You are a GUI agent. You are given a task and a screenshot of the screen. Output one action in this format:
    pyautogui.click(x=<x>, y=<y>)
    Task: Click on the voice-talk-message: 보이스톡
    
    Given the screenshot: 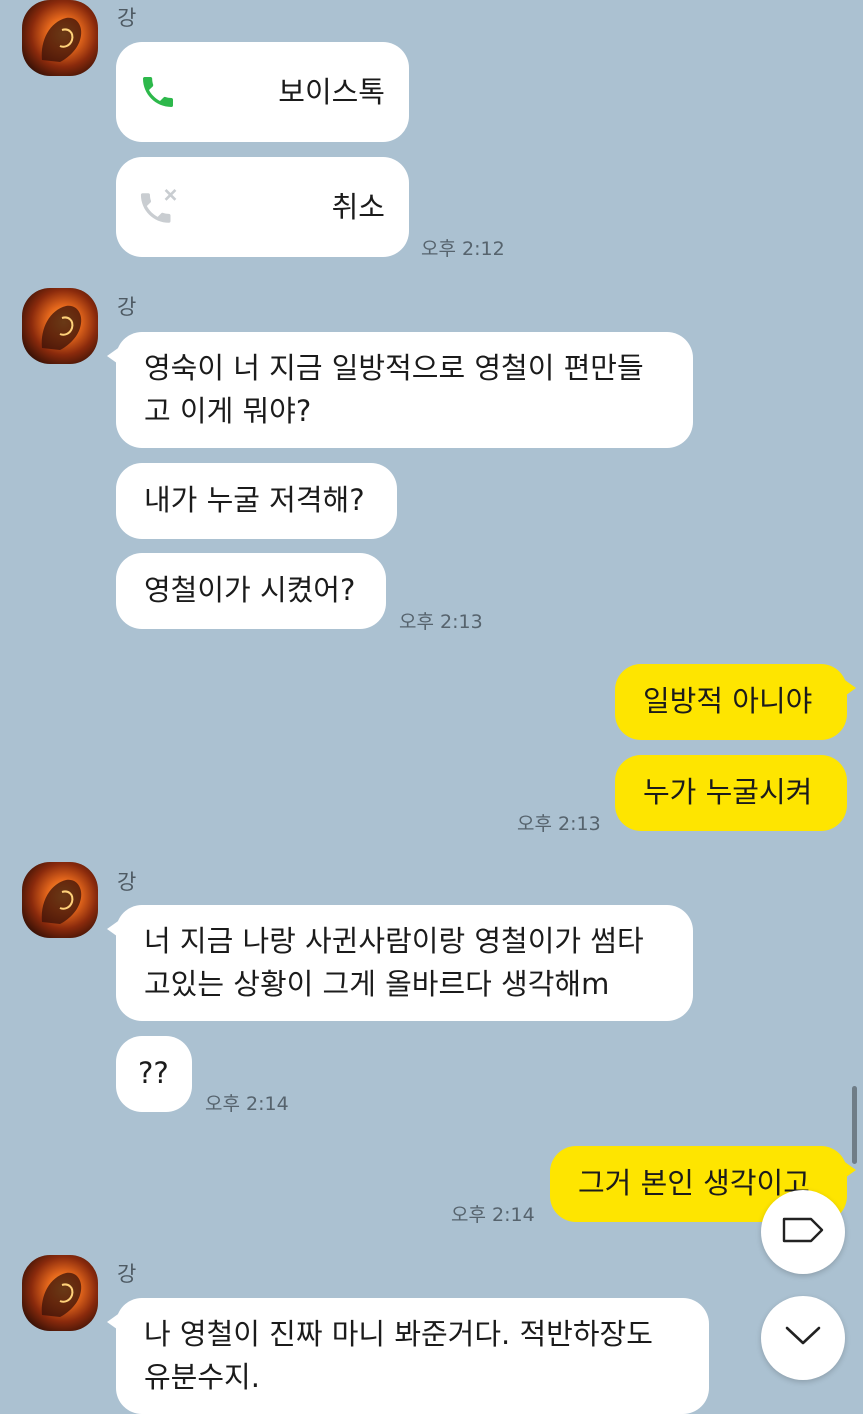 What is the action you would take?
    pyautogui.click(x=262, y=92)
    